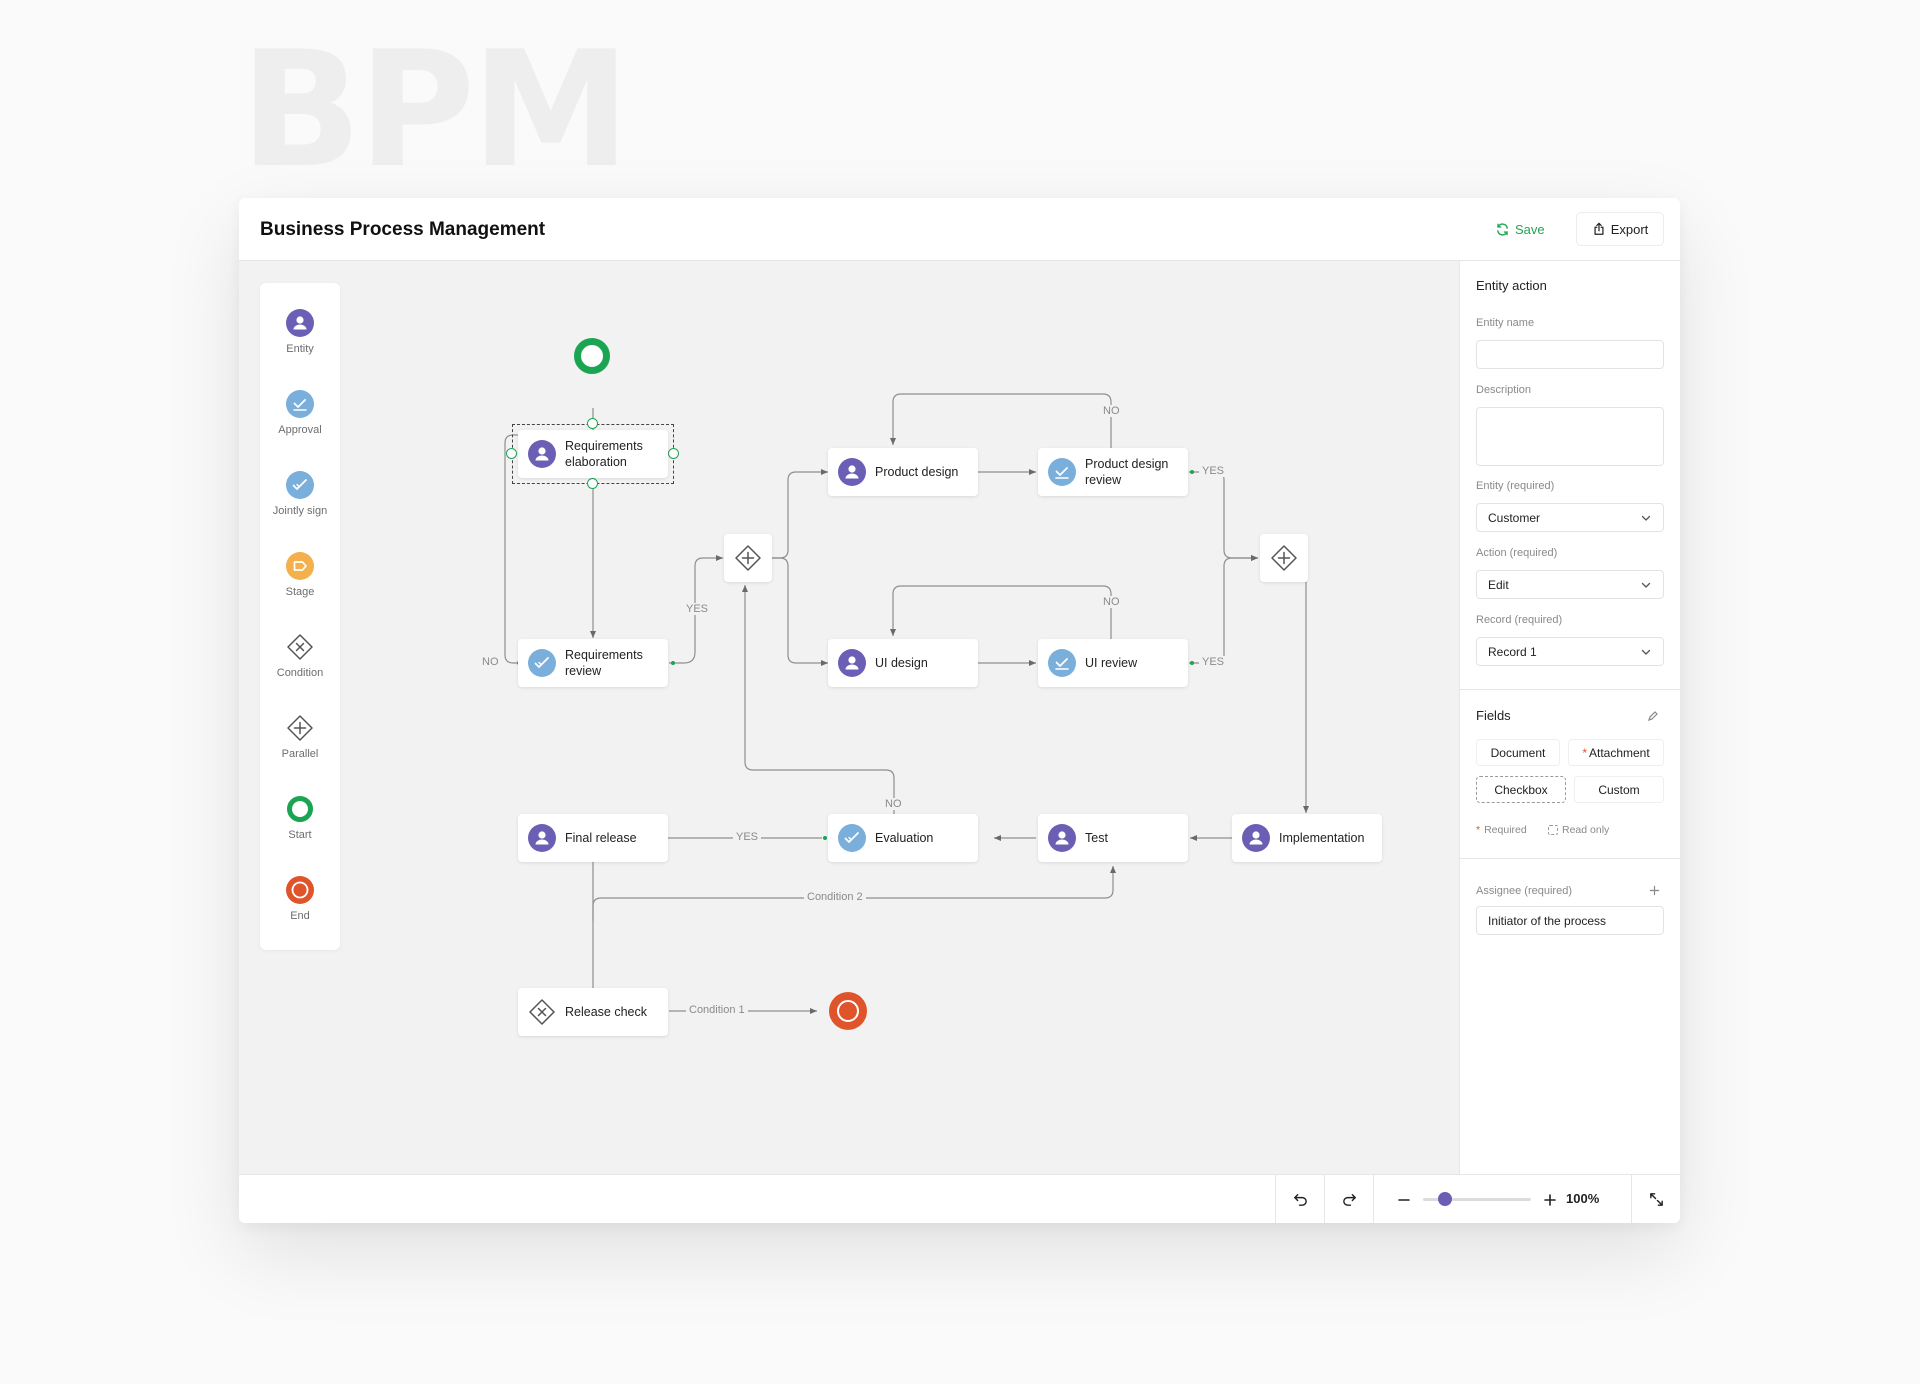 The width and height of the screenshot is (1920, 1384). Describe the element at coordinates (592, 423) in the screenshot. I see `connection-handle-top` at that location.